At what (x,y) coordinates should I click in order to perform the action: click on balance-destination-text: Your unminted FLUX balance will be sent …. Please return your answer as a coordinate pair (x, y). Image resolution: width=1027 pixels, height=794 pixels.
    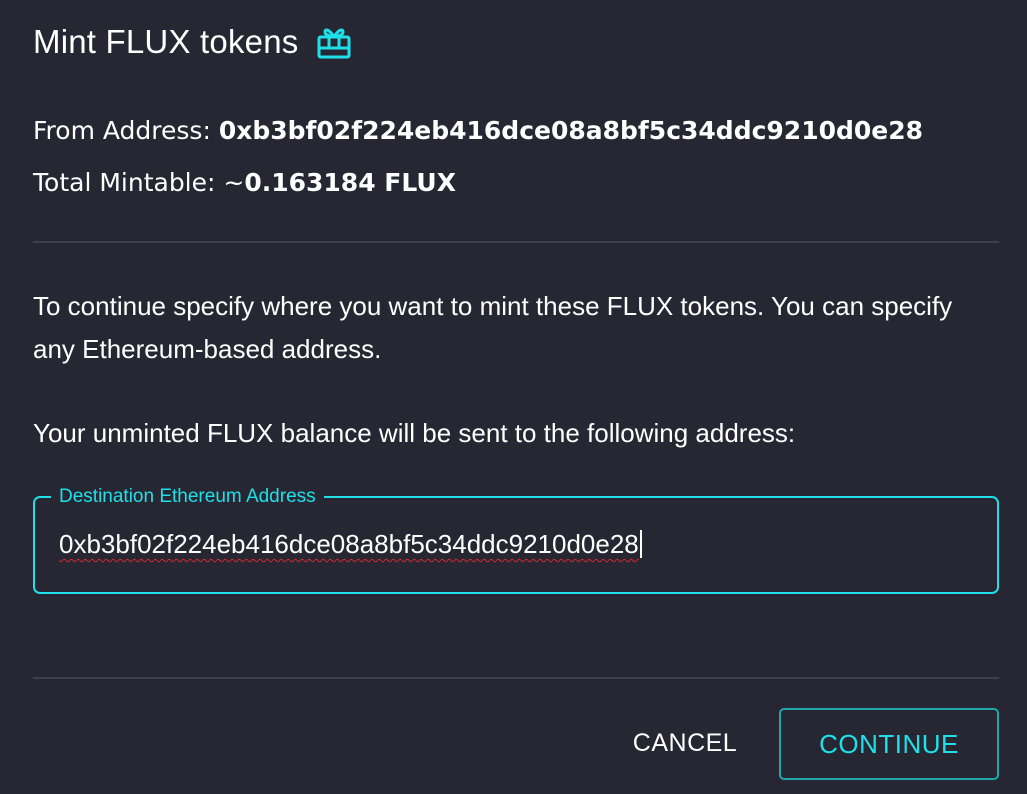
    Looking at the image, I should click on (414, 433).